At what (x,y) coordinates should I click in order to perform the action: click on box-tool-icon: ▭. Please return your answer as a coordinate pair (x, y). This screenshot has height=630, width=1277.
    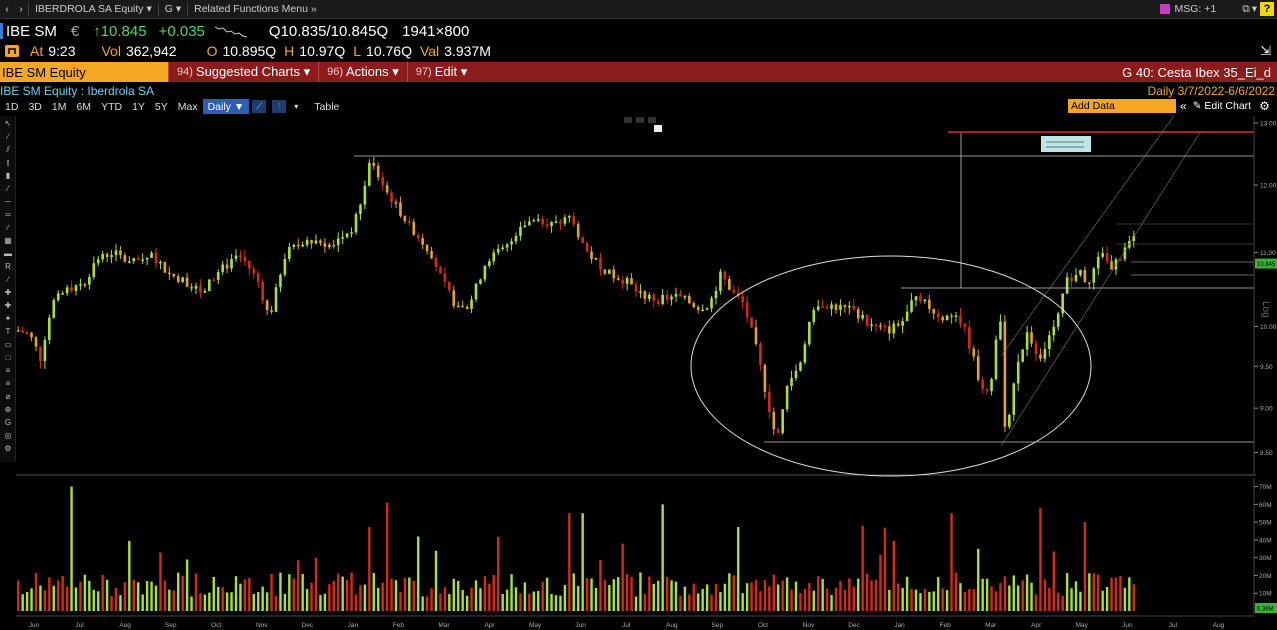
    Looking at the image, I should click on (8, 345).